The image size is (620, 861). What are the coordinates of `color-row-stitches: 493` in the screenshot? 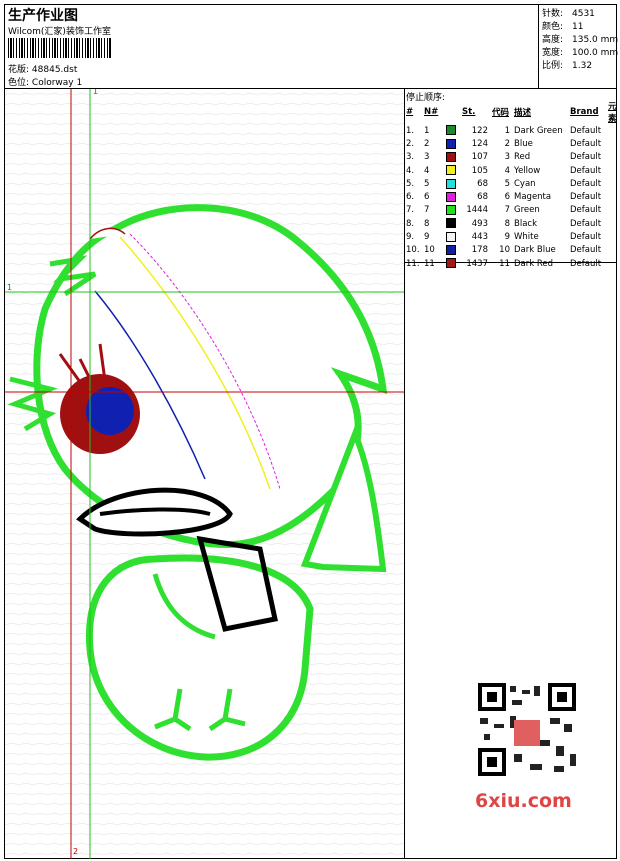 It's located at (479, 223).